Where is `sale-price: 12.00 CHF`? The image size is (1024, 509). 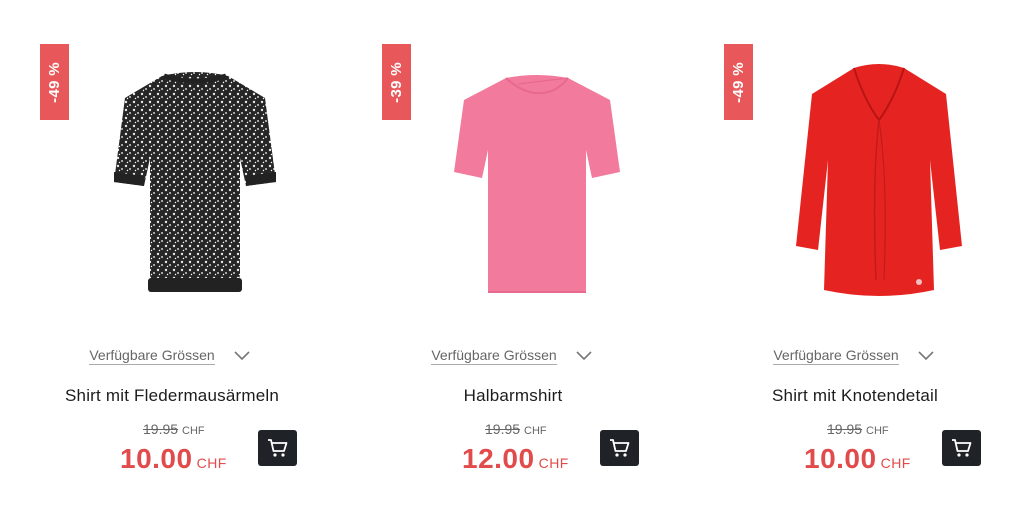 sale-price: 12.00 CHF is located at coordinates (515, 459).